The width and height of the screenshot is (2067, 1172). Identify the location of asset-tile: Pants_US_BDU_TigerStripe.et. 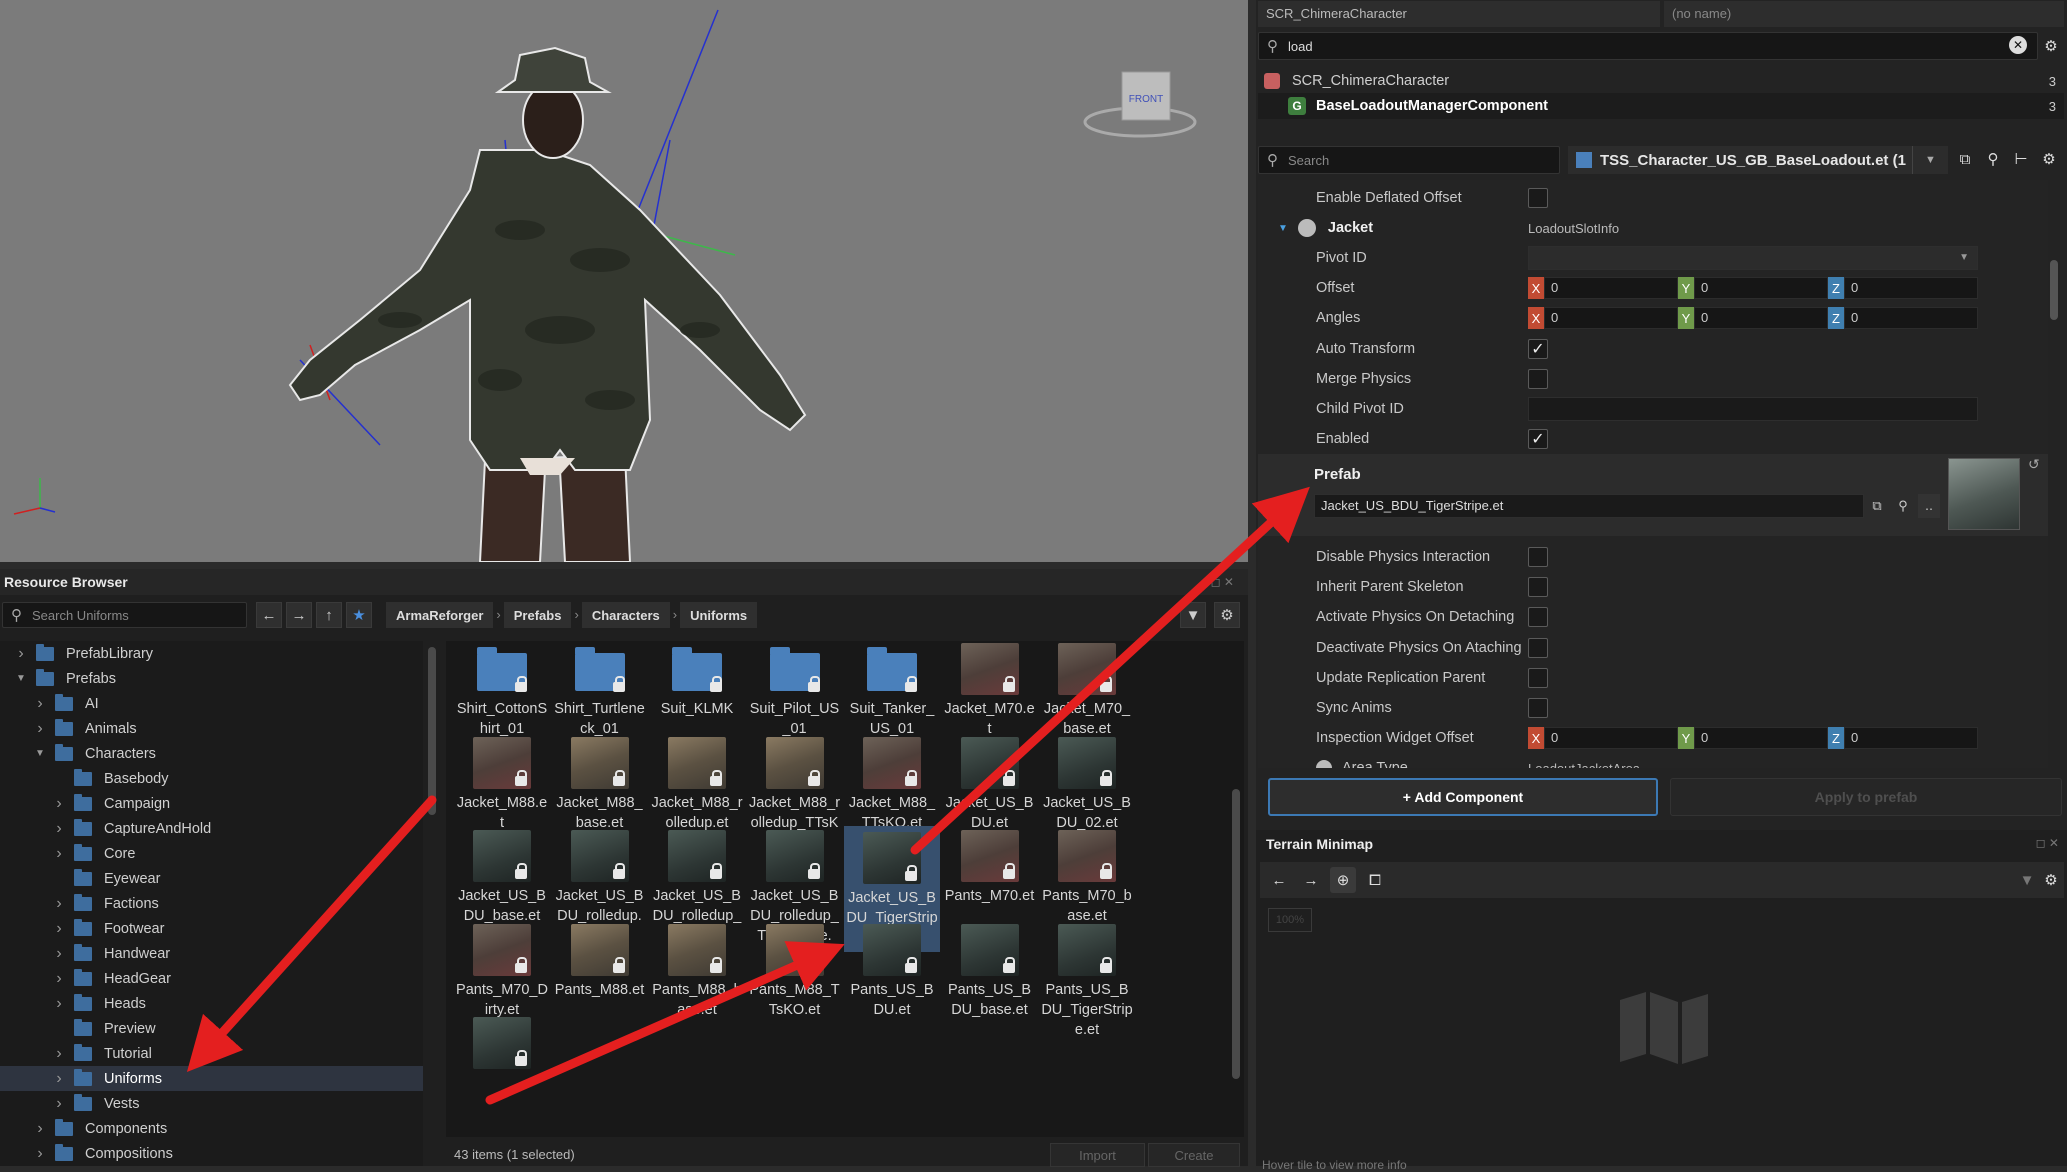
(1087, 982).